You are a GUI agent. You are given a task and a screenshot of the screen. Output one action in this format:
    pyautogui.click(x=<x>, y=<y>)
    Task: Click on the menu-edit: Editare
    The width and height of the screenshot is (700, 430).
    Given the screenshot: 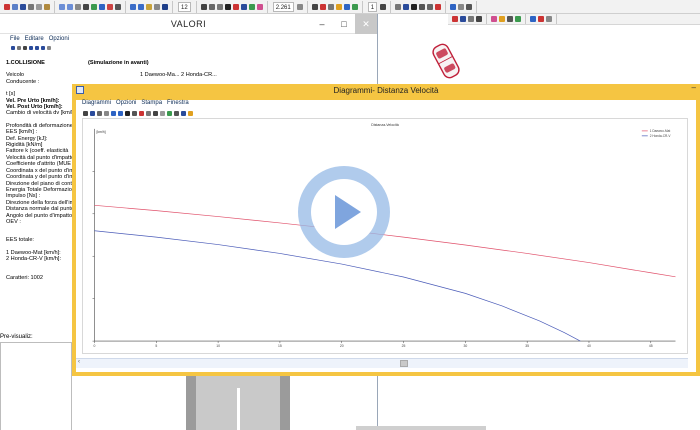 What is the action you would take?
    pyautogui.click(x=34, y=39)
    